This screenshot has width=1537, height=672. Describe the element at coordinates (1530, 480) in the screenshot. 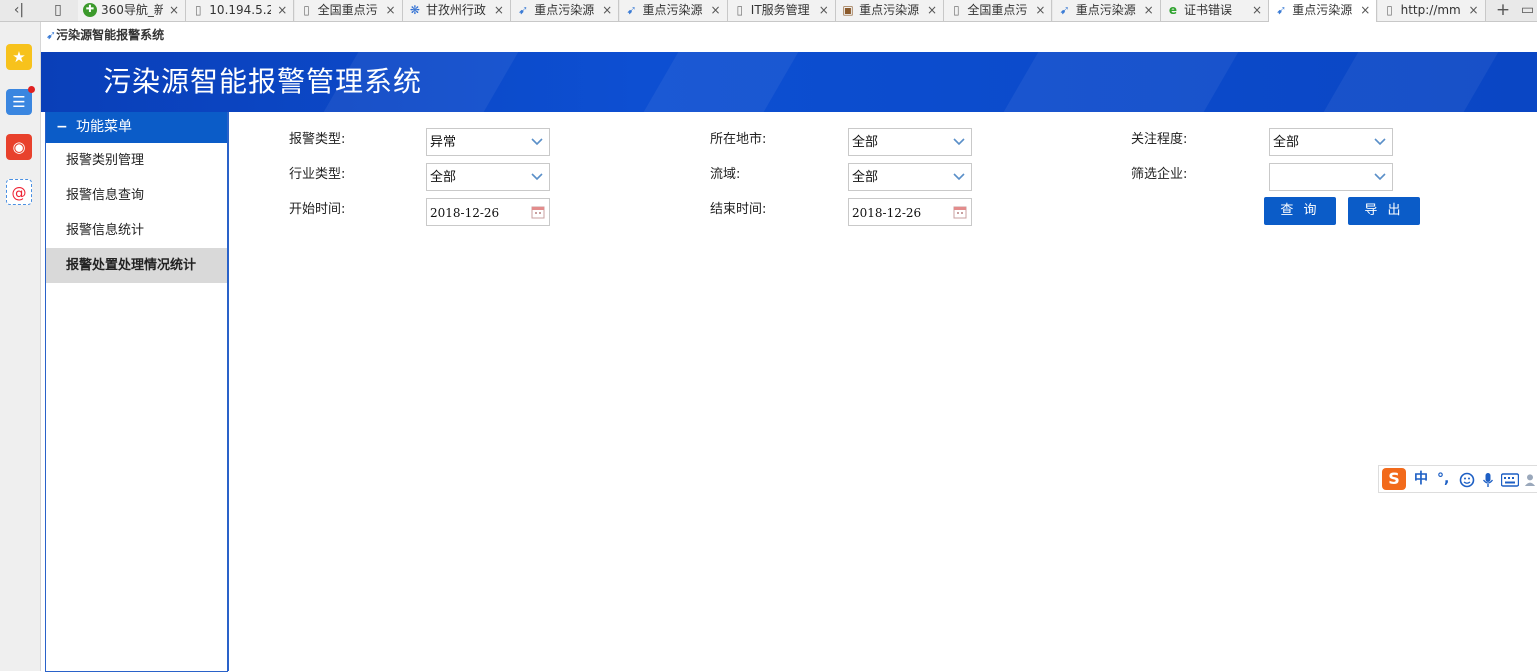

I see `user-icon` at that location.